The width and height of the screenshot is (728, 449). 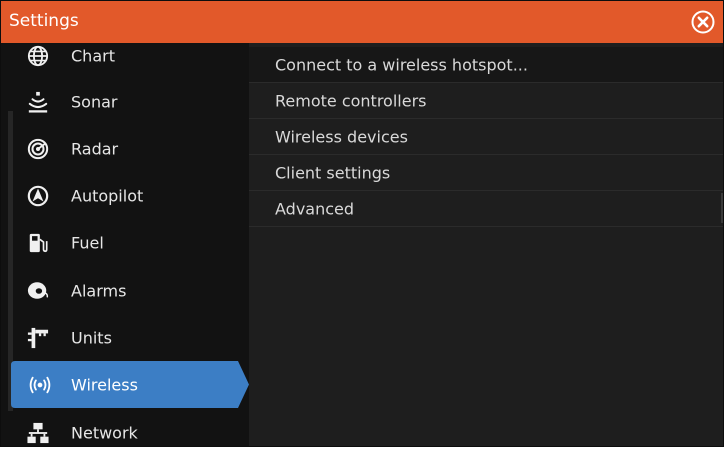 What do you see at coordinates (703, 22) in the screenshot?
I see `close-icon` at bounding box center [703, 22].